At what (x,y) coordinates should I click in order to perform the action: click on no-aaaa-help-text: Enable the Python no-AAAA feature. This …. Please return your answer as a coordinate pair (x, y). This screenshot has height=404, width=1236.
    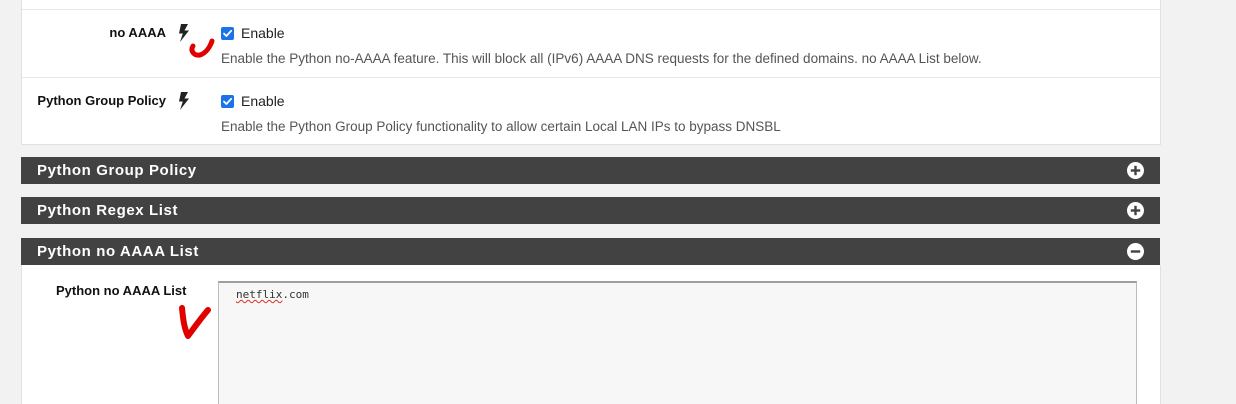
    Looking at the image, I should click on (601, 58).